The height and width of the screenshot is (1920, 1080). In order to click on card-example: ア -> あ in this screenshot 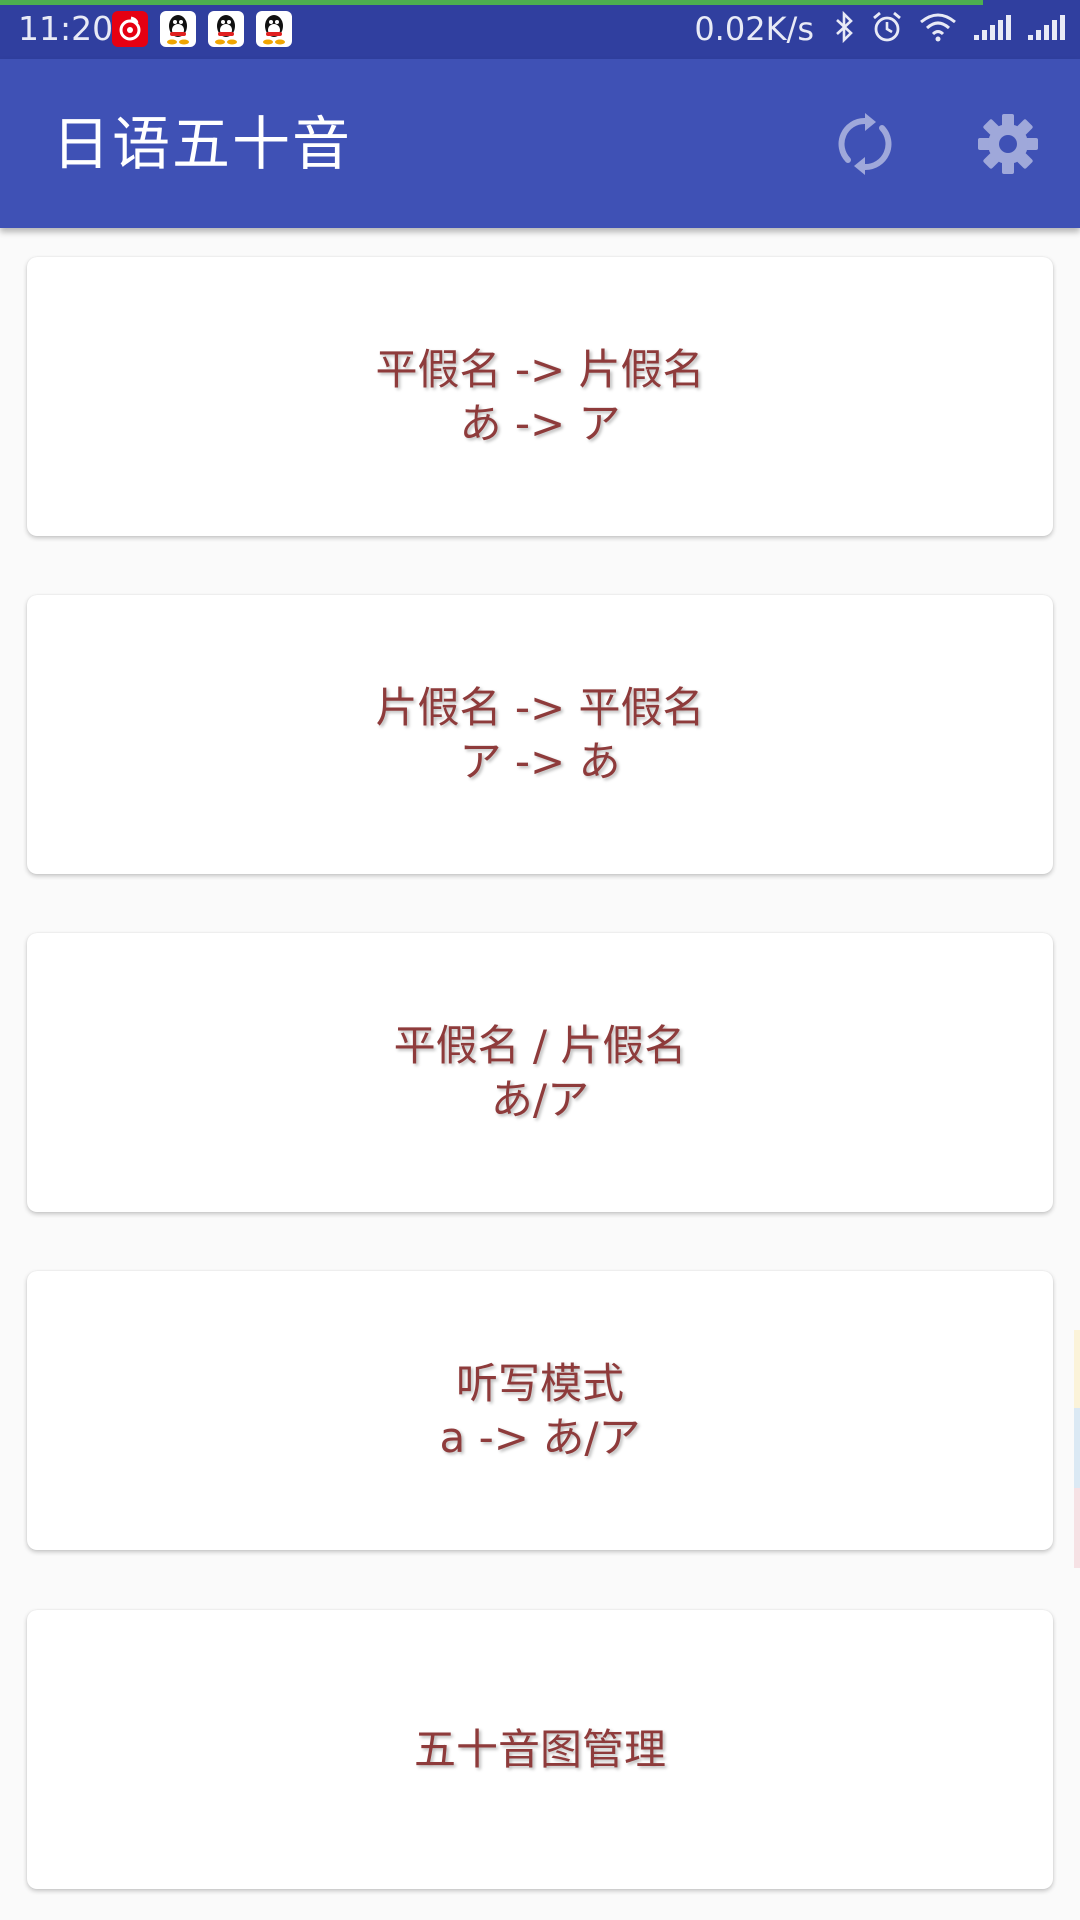, I will do `click(540, 761)`.